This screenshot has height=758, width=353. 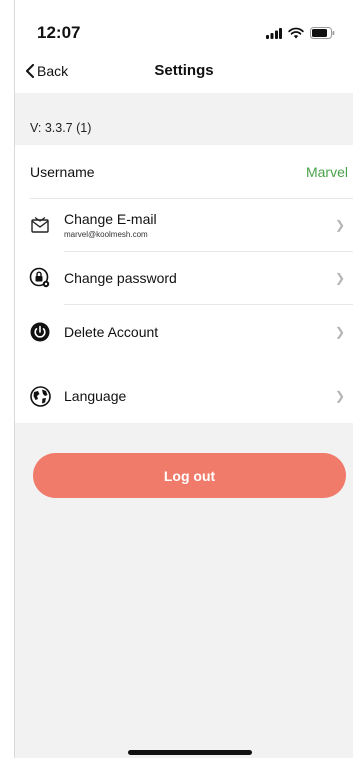 What do you see at coordinates (189, 475) in the screenshot?
I see `logout-button: Log out` at bounding box center [189, 475].